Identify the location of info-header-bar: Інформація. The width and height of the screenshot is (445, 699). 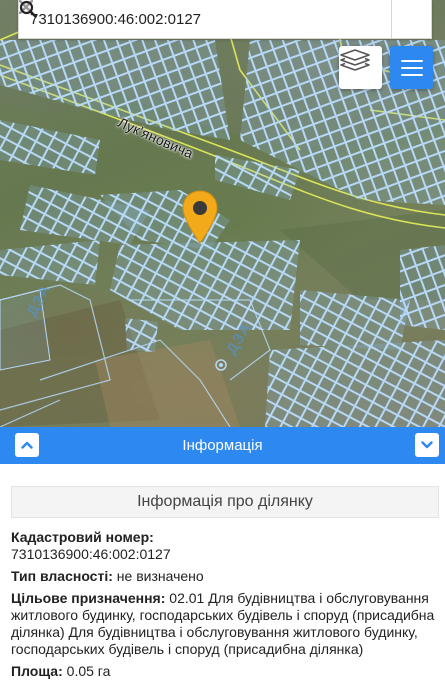
(222, 445).